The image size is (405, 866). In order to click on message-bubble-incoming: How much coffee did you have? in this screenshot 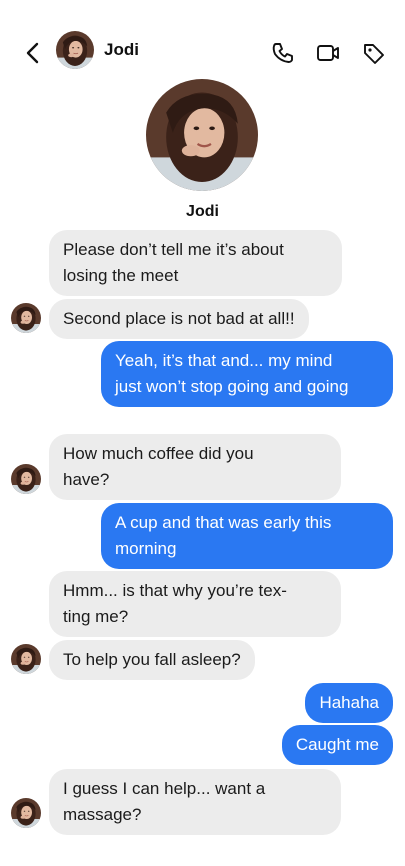, I will do `click(195, 467)`.